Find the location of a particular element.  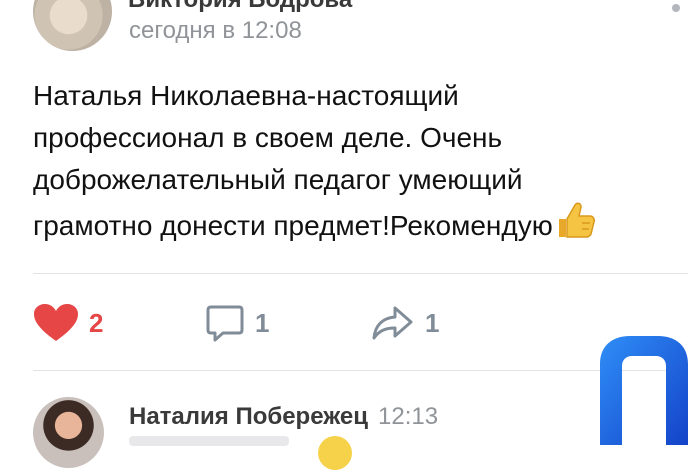

post-text-line: профессионал в своем деле. Очень is located at coordinates (268, 137).